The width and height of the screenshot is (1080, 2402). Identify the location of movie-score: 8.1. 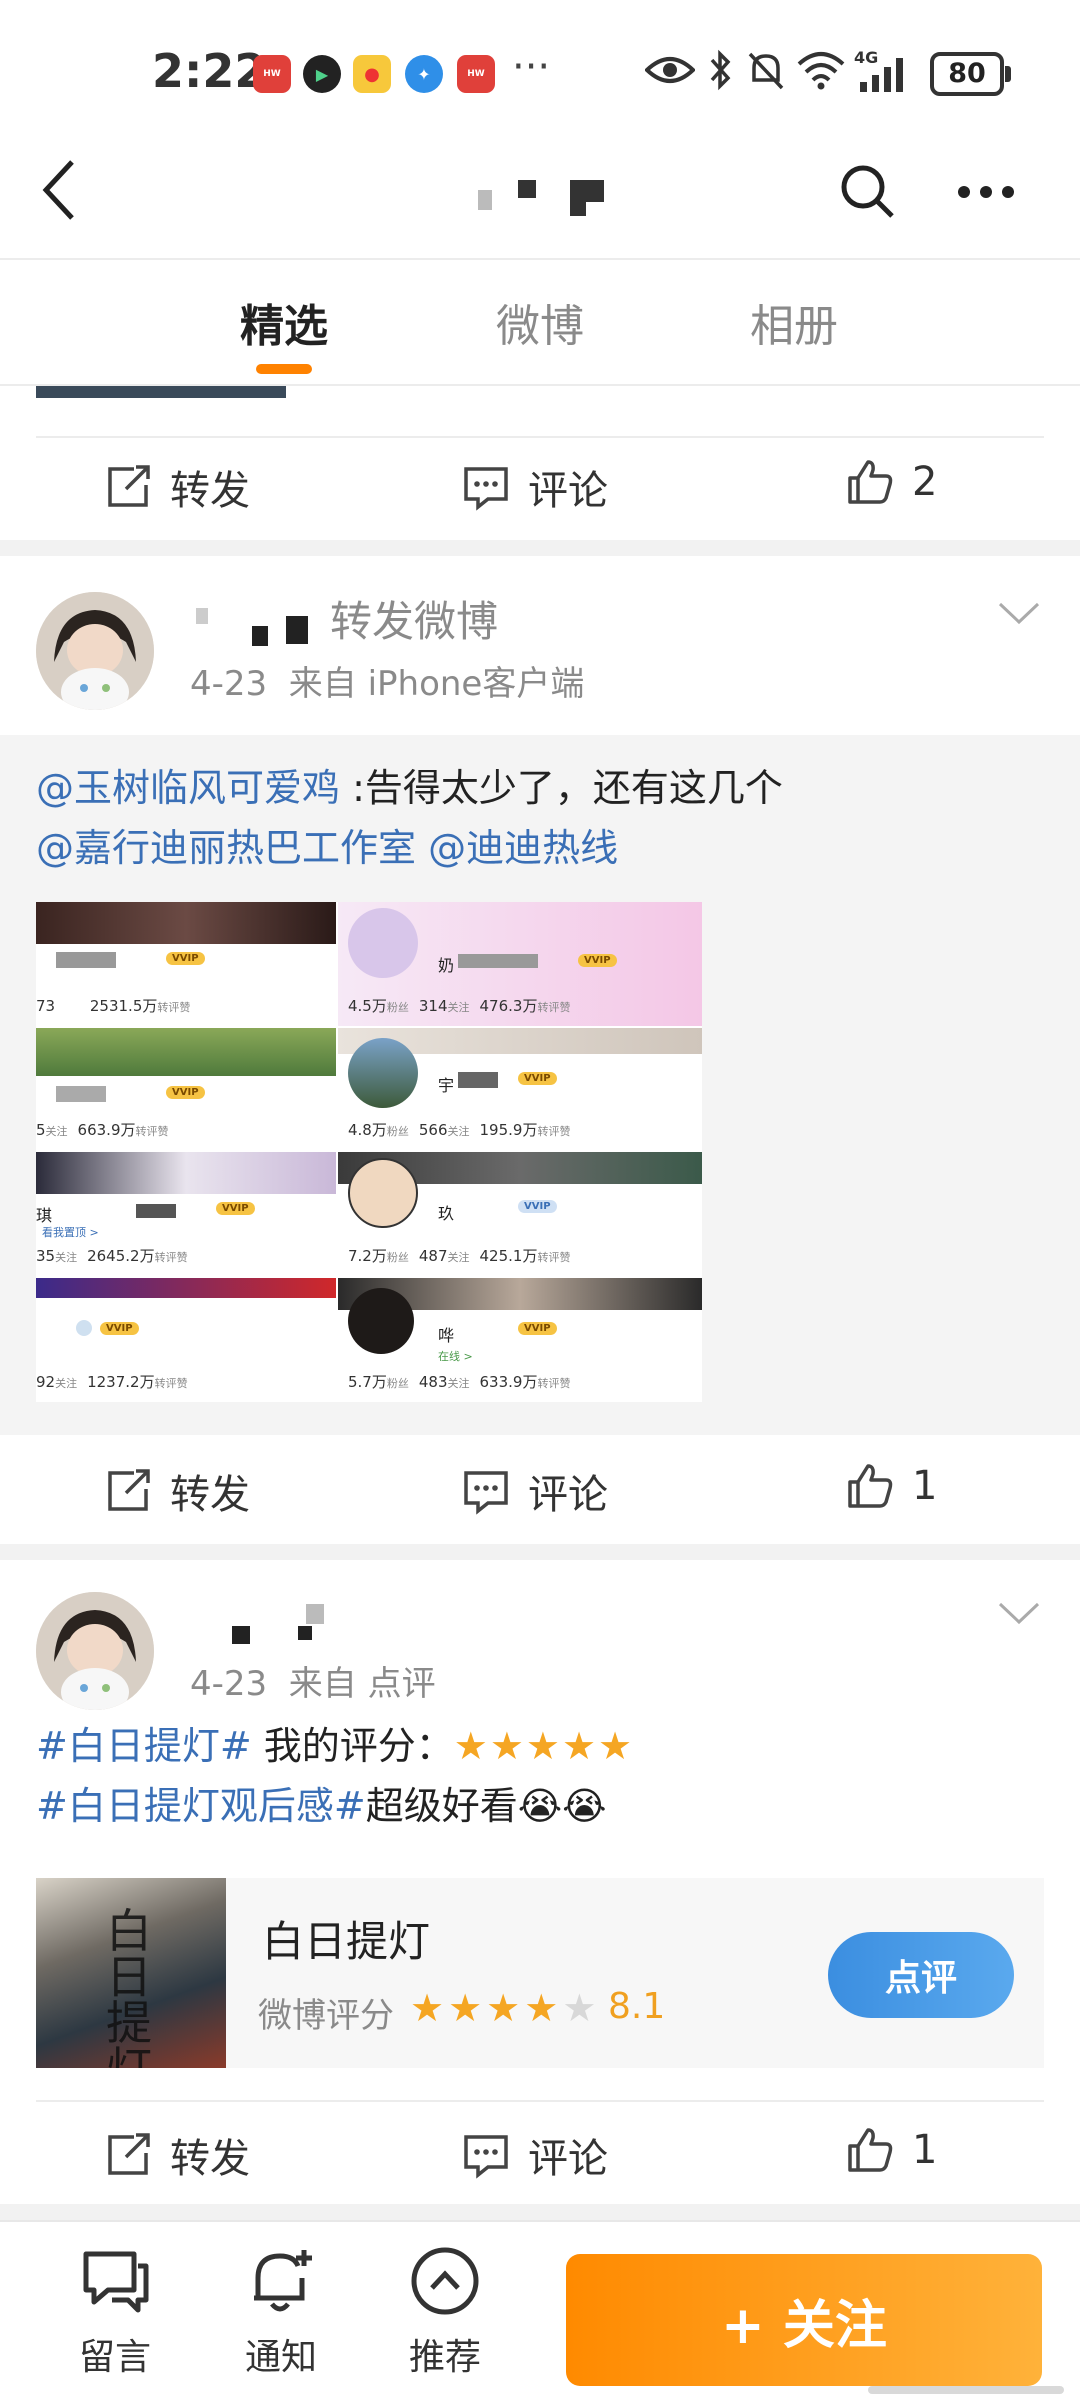
(637, 2006).